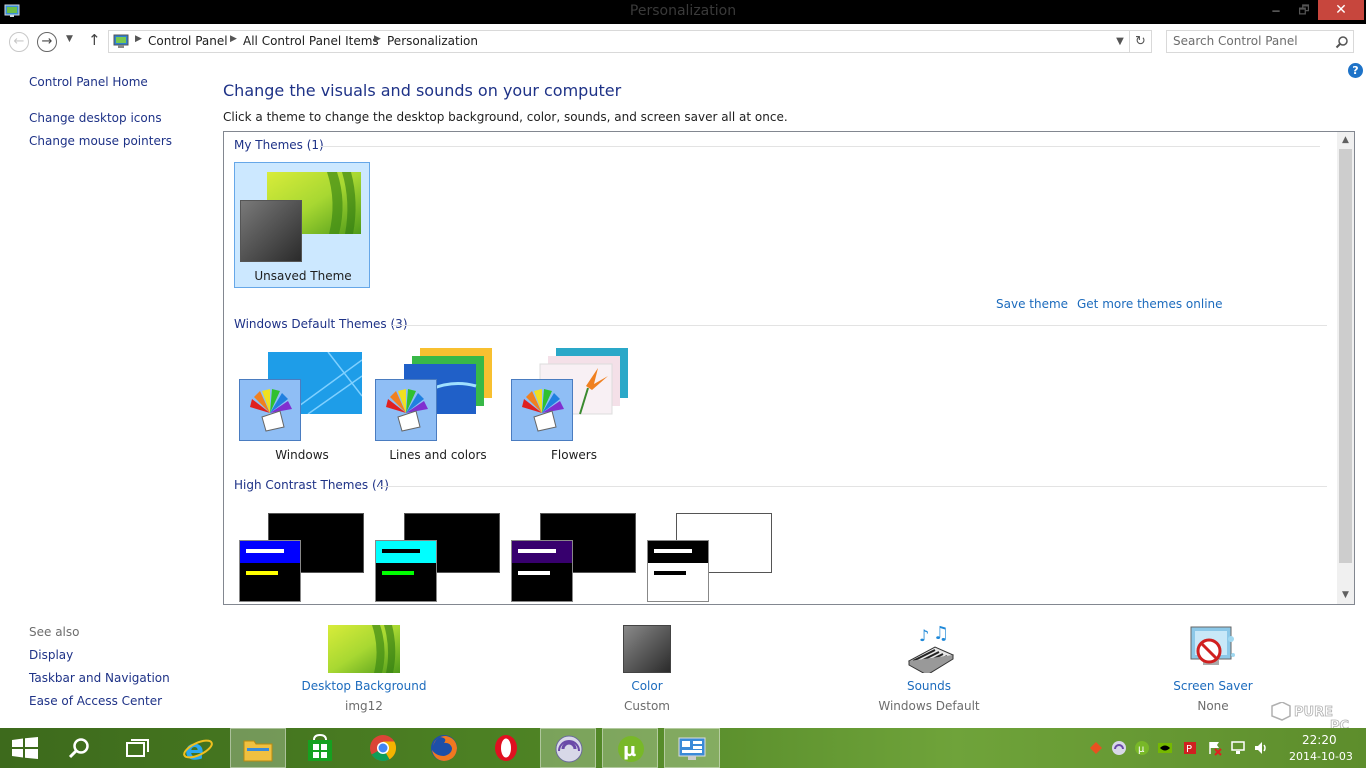  What do you see at coordinates (1150, 304) in the screenshot?
I see `get-more-themes-link: Get more themes online` at bounding box center [1150, 304].